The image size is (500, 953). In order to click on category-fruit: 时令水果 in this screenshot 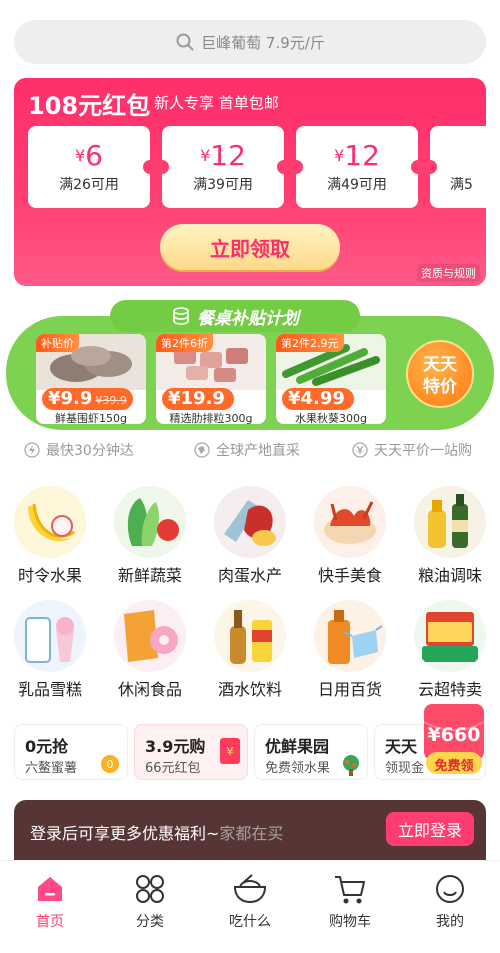, I will do `click(50, 536)`.